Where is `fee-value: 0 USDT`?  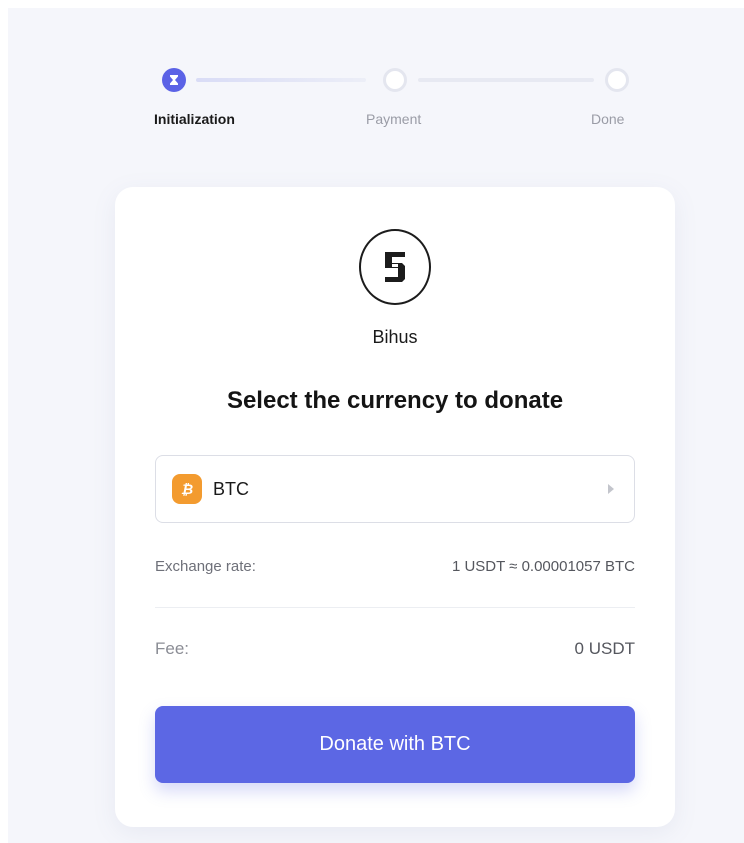 fee-value: 0 USDT is located at coordinates (604, 648).